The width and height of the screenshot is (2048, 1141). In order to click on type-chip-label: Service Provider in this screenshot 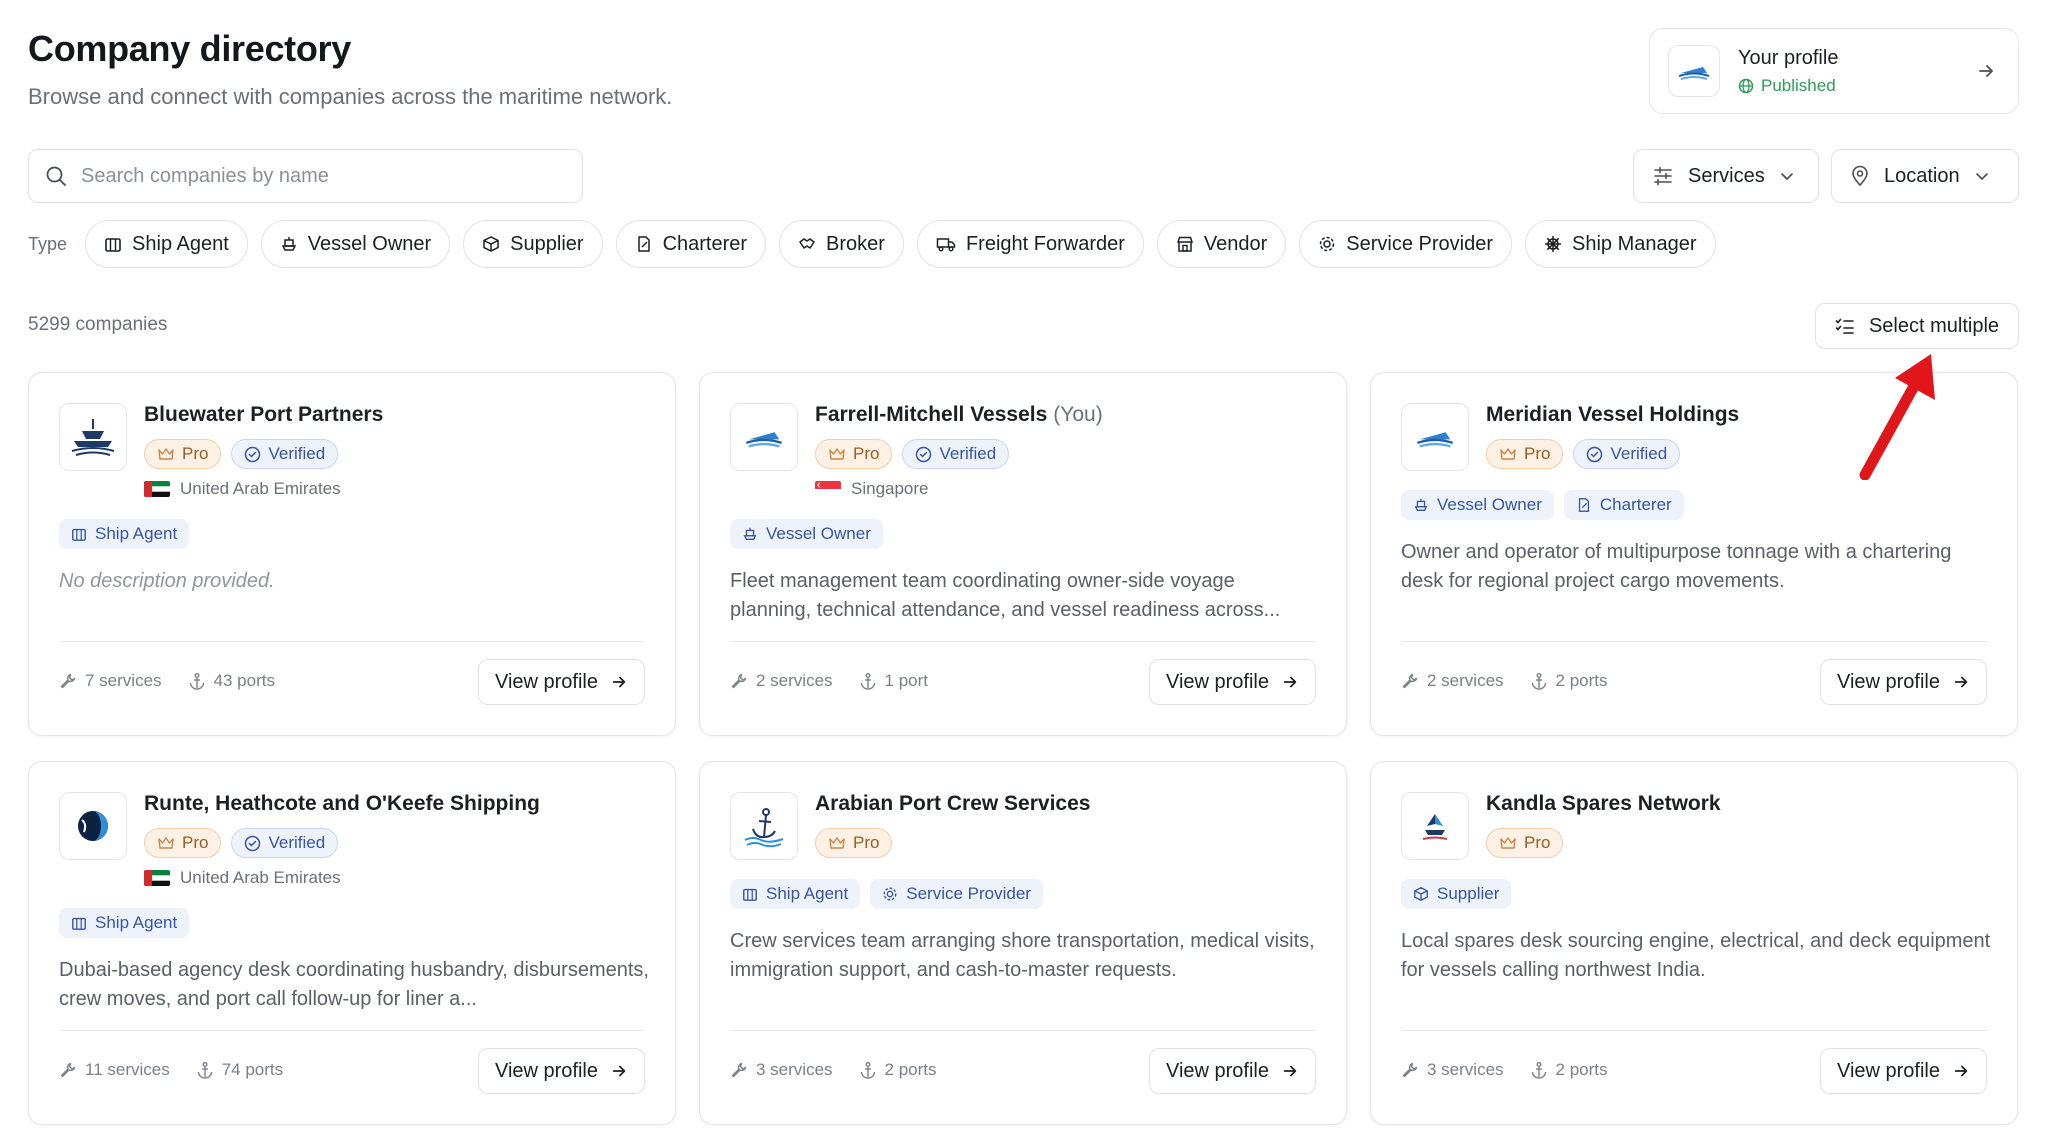, I will do `click(1419, 243)`.